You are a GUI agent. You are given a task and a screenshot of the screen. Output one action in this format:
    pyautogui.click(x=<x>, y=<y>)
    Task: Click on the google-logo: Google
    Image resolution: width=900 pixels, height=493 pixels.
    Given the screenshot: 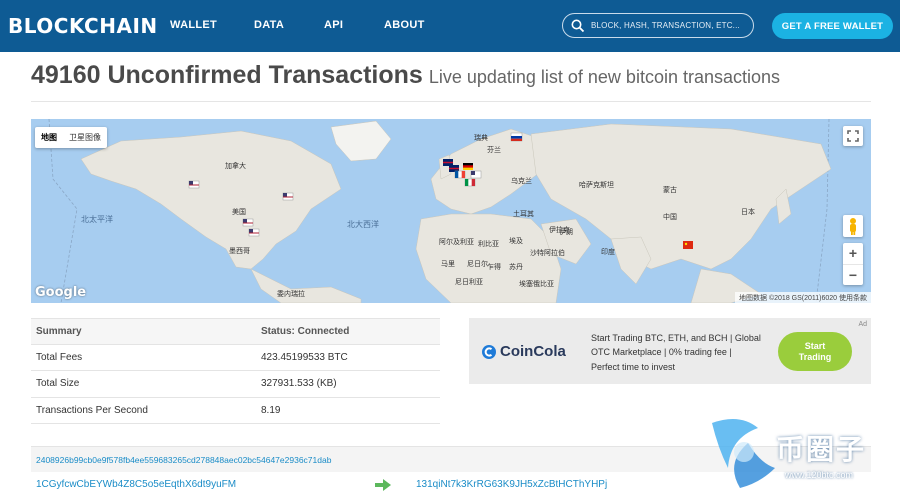 What is the action you would take?
    pyautogui.click(x=61, y=292)
    